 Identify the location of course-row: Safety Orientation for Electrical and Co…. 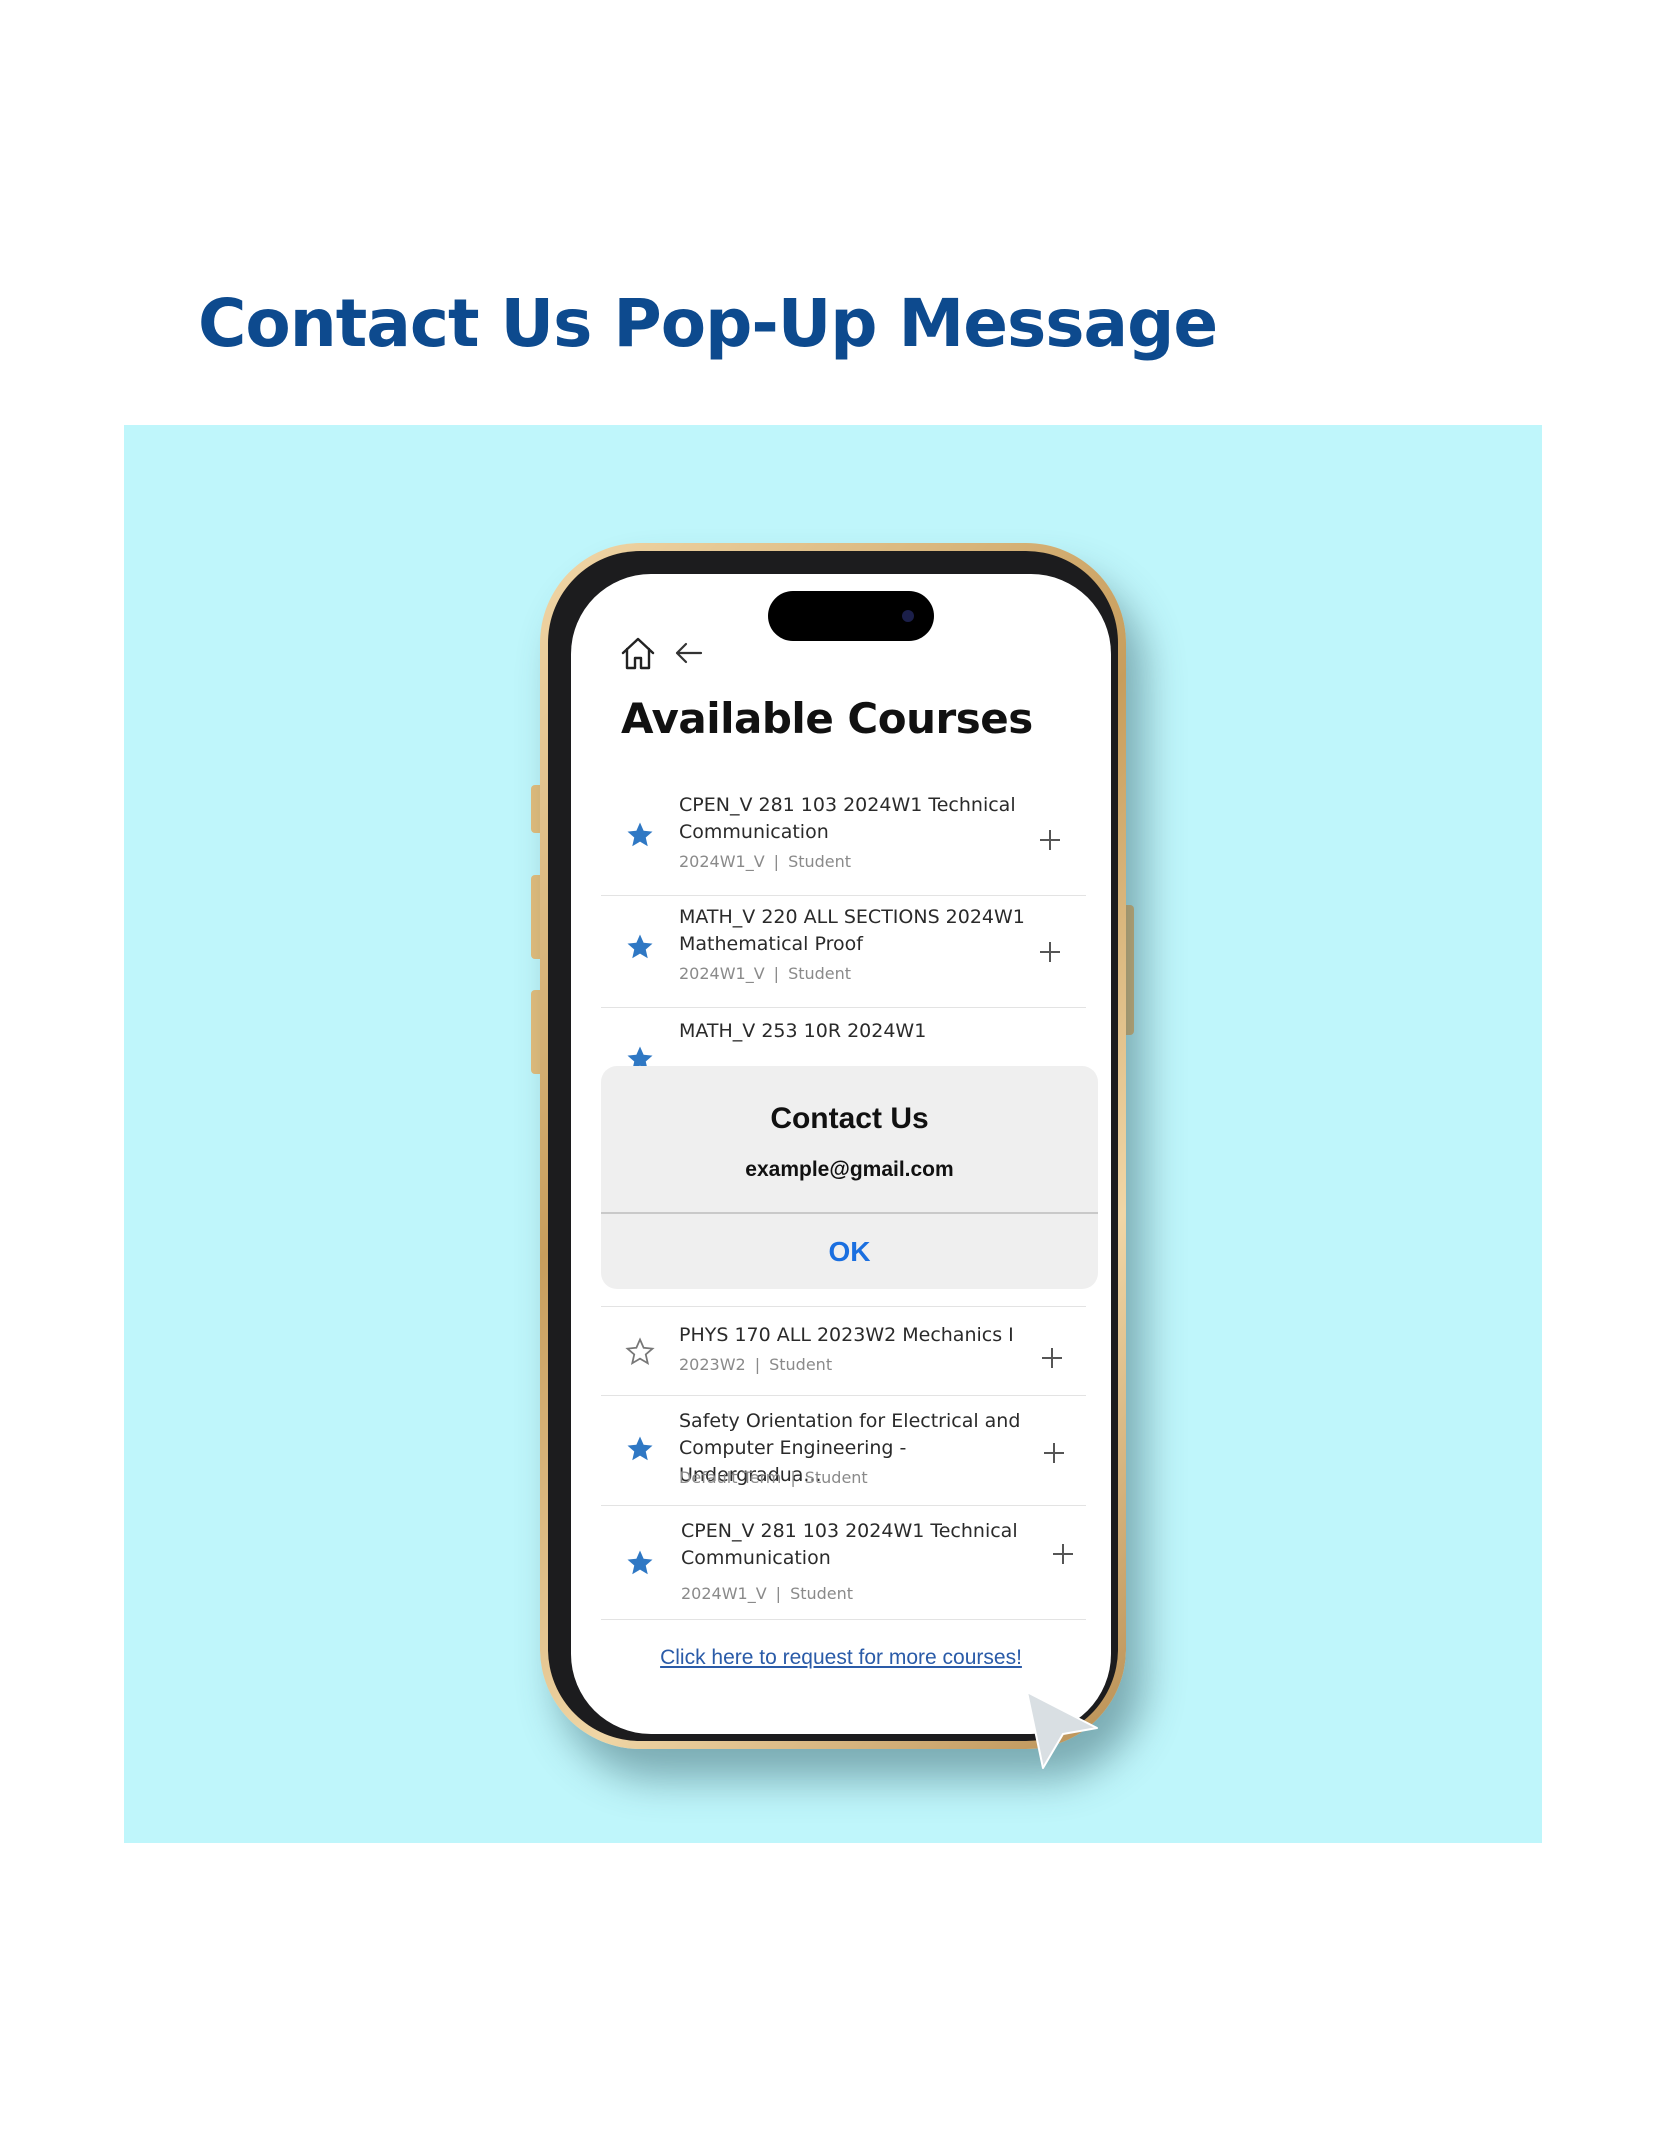
(843, 1451).